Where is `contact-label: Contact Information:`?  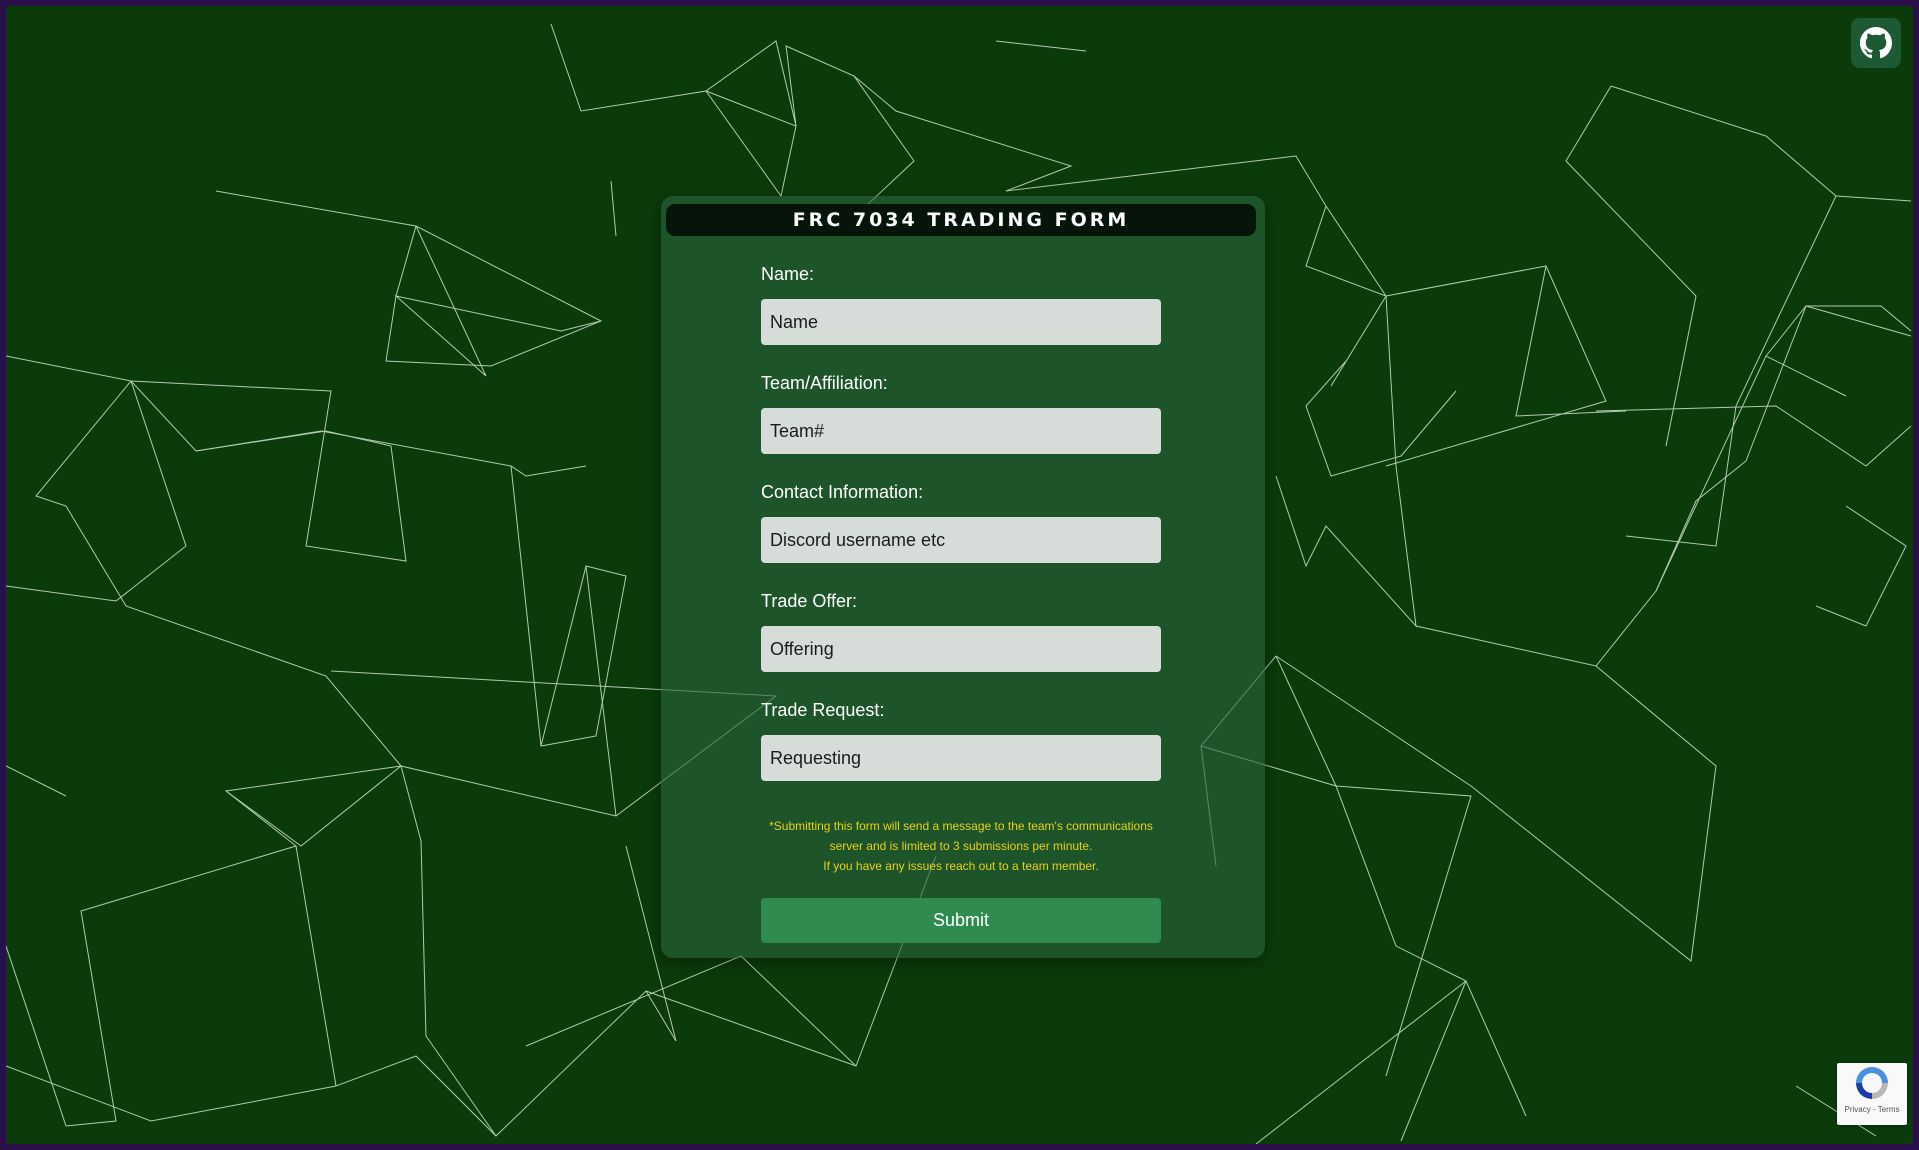 contact-label: Contact Information: is located at coordinates (842, 492).